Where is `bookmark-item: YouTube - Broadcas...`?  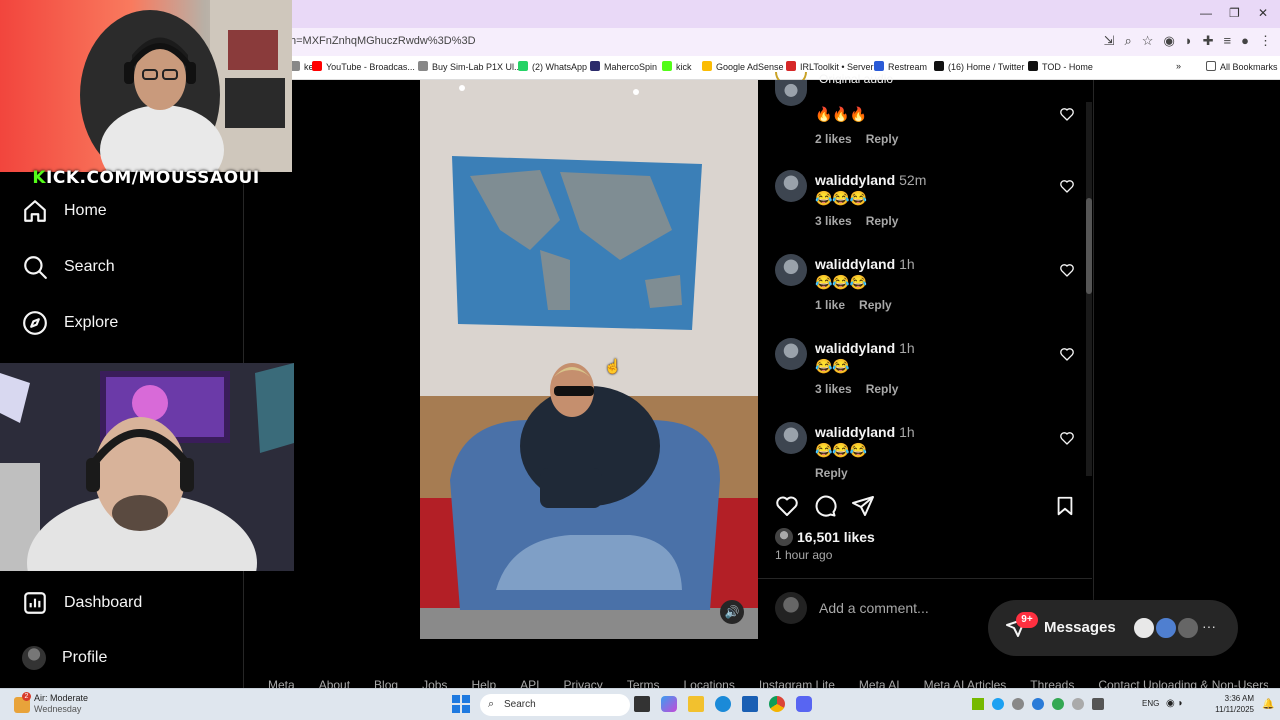
bookmark-item: YouTube - Broadcas... is located at coordinates (363, 66).